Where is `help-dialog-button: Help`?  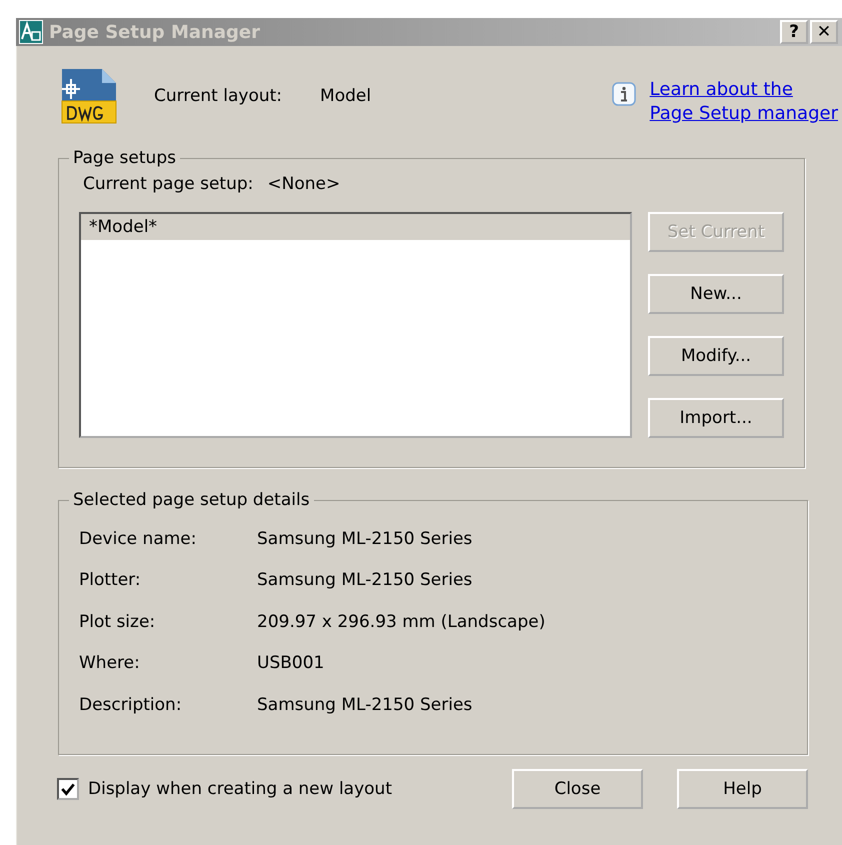 help-dialog-button: Help is located at coordinates (742, 789).